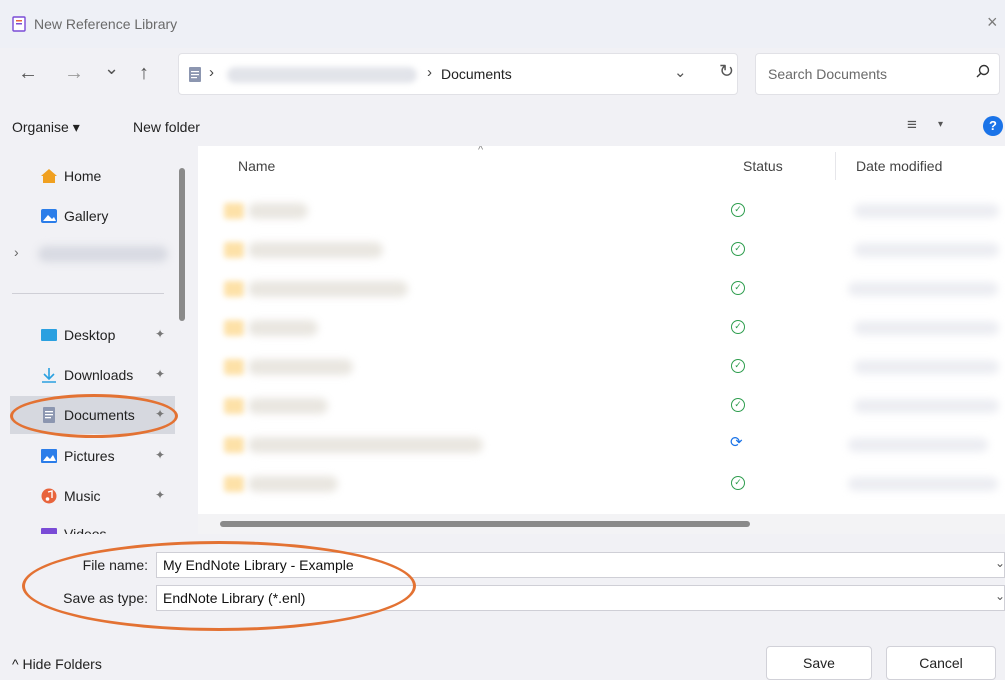 The image size is (1005, 680). What do you see at coordinates (941, 663) in the screenshot?
I see `cancel-button: Cancel` at bounding box center [941, 663].